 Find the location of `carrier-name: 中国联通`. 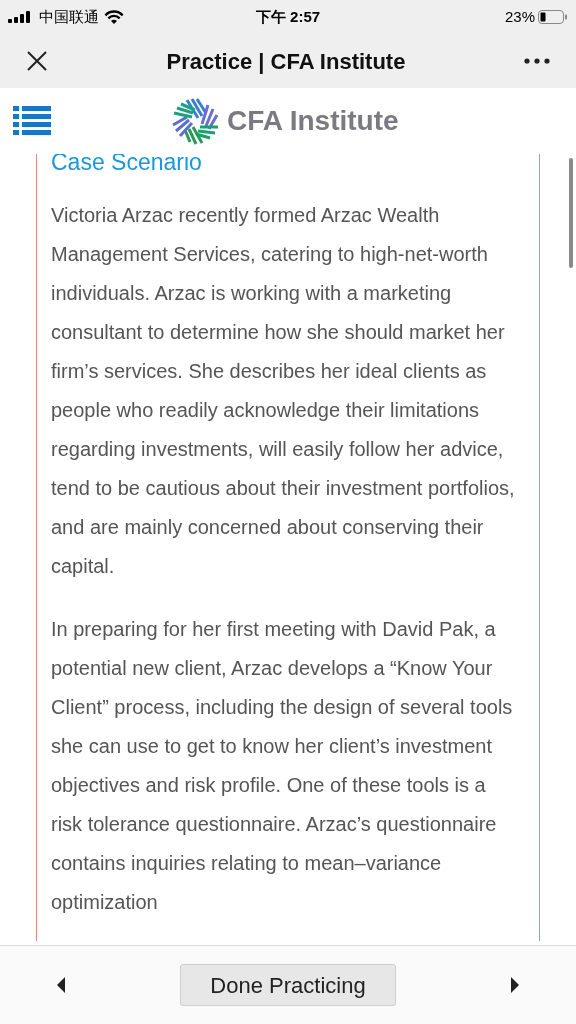

carrier-name: 中国联通 is located at coordinates (69, 16).